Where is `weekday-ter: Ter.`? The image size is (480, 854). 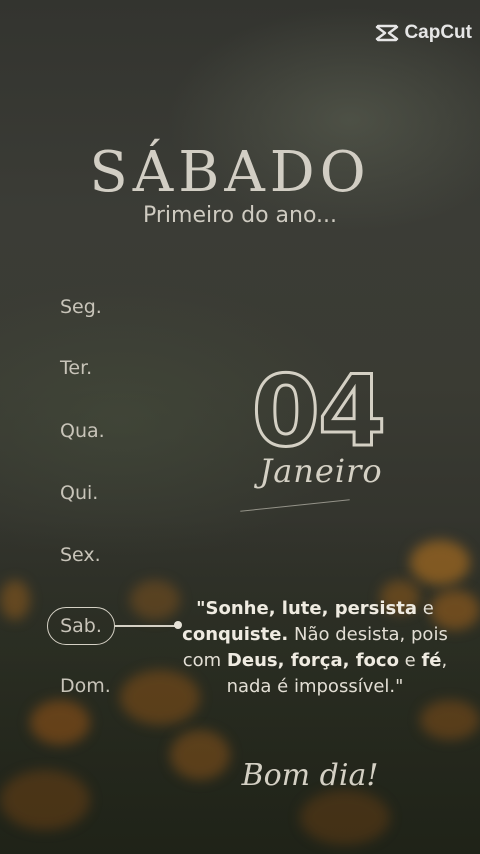 weekday-ter: Ter. is located at coordinates (76, 368).